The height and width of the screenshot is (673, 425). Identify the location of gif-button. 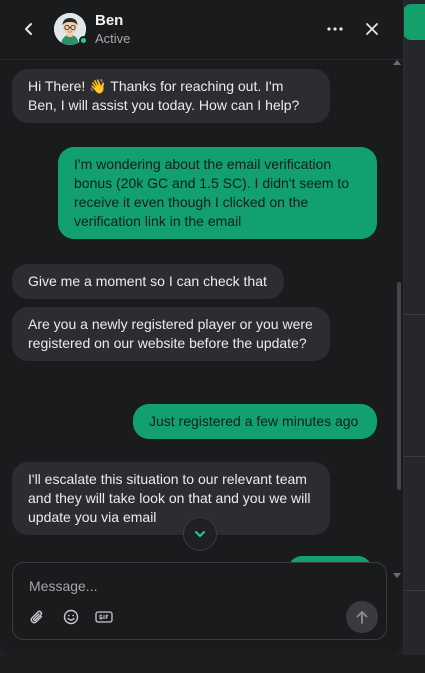
(104, 617).